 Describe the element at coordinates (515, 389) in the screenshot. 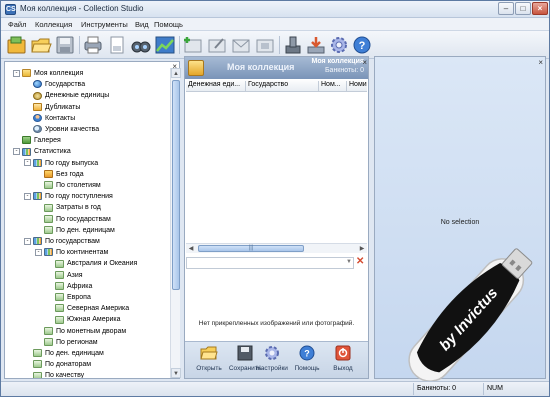

I see `status-num: NUM` at that location.